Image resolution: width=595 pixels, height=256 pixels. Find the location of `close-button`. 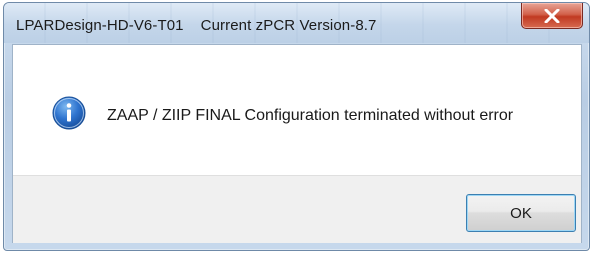

close-button is located at coordinates (552, 16).